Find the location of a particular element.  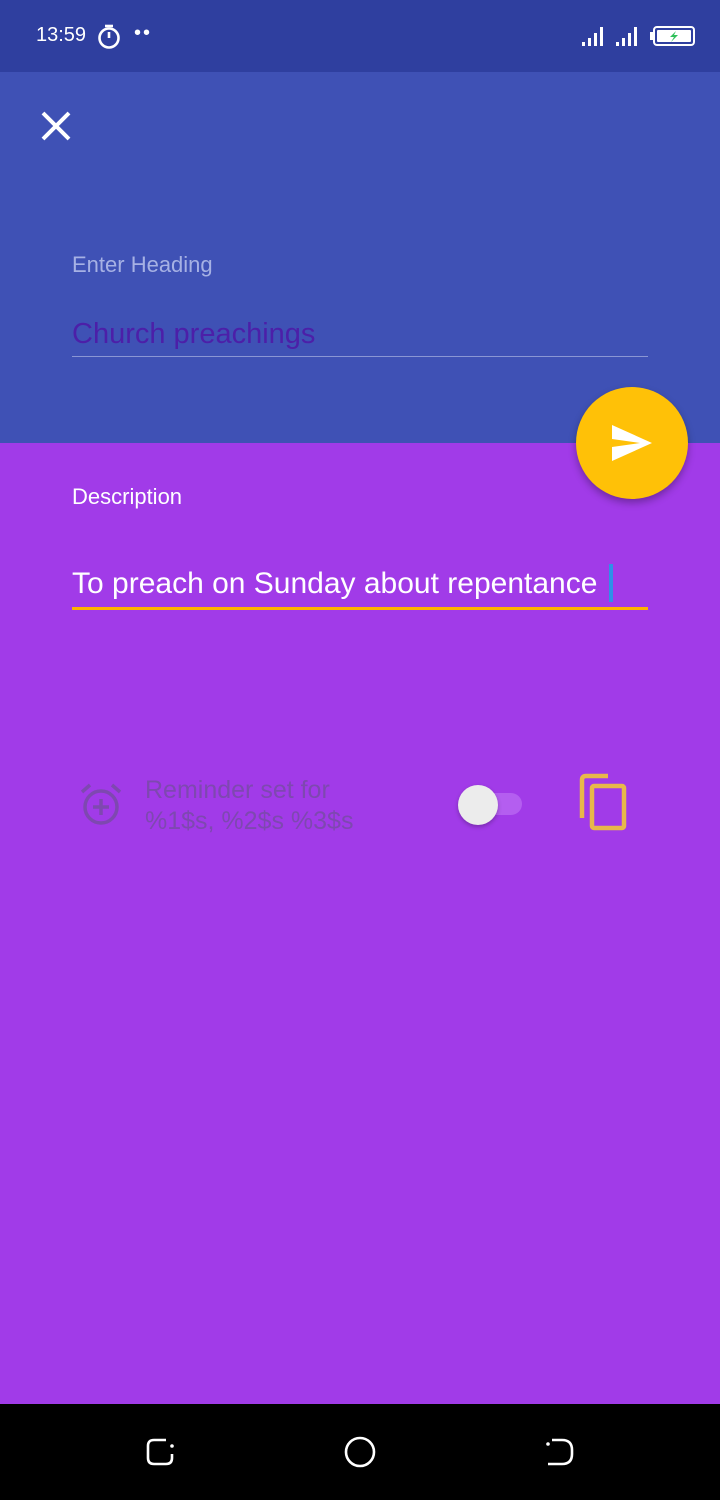

reminder-toggle is located at coordinates (492, 805).